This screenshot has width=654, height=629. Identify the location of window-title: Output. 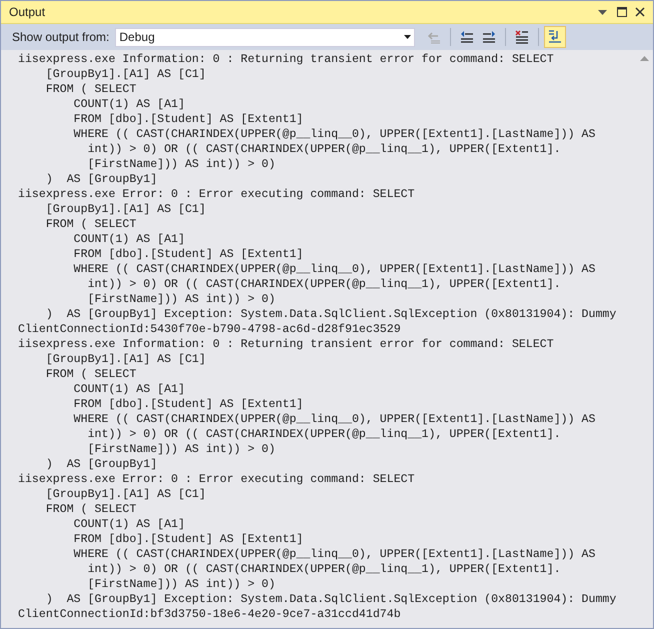
(27, 12).